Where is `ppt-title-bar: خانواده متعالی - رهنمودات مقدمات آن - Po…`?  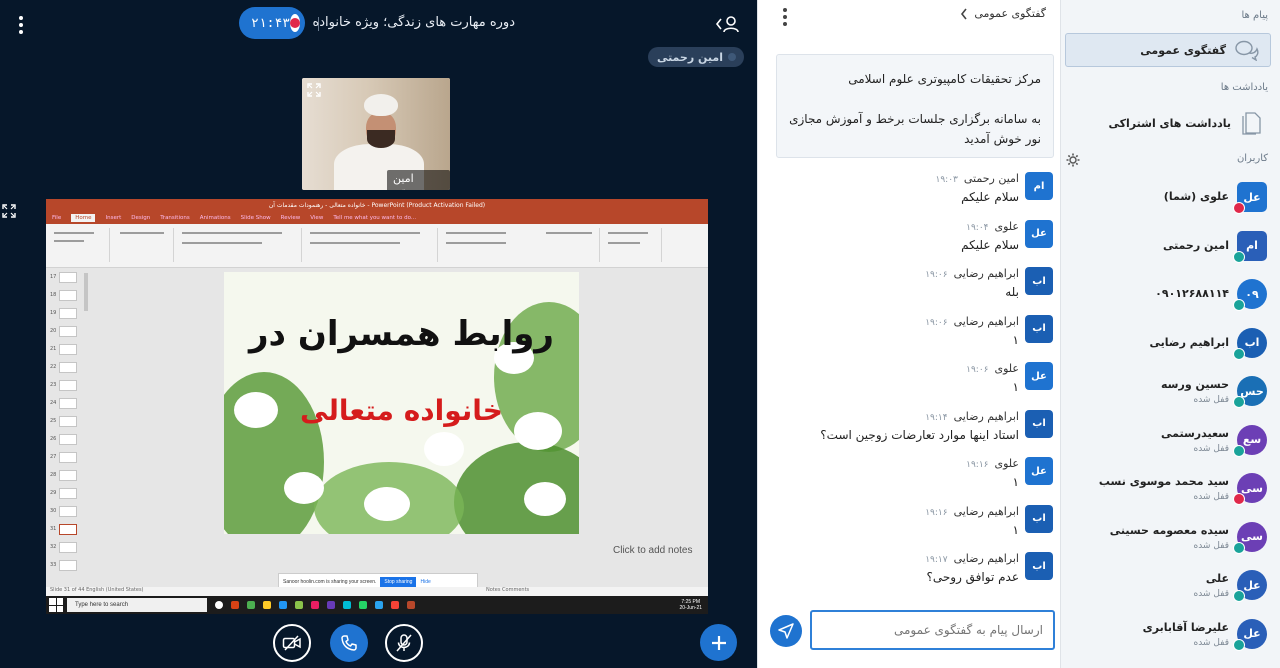
ppt-title-bar: خانواده متعالی - رهنمودات مقدمات آن - Po… is located at coordinates (377, 205).